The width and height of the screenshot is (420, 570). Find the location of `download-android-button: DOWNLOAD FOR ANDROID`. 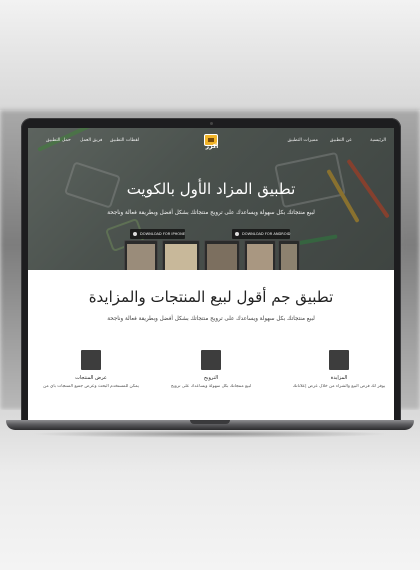

download-android-button: DOWNLOAD FOR ANDROID is located at coordinates (261, 234).